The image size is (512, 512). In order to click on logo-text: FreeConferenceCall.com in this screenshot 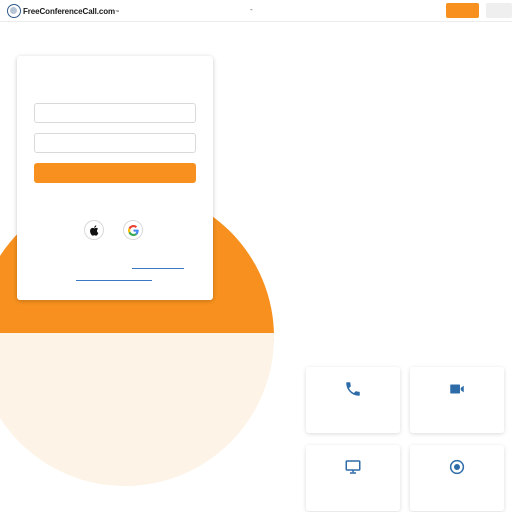, I will do `click(69, 11)`.